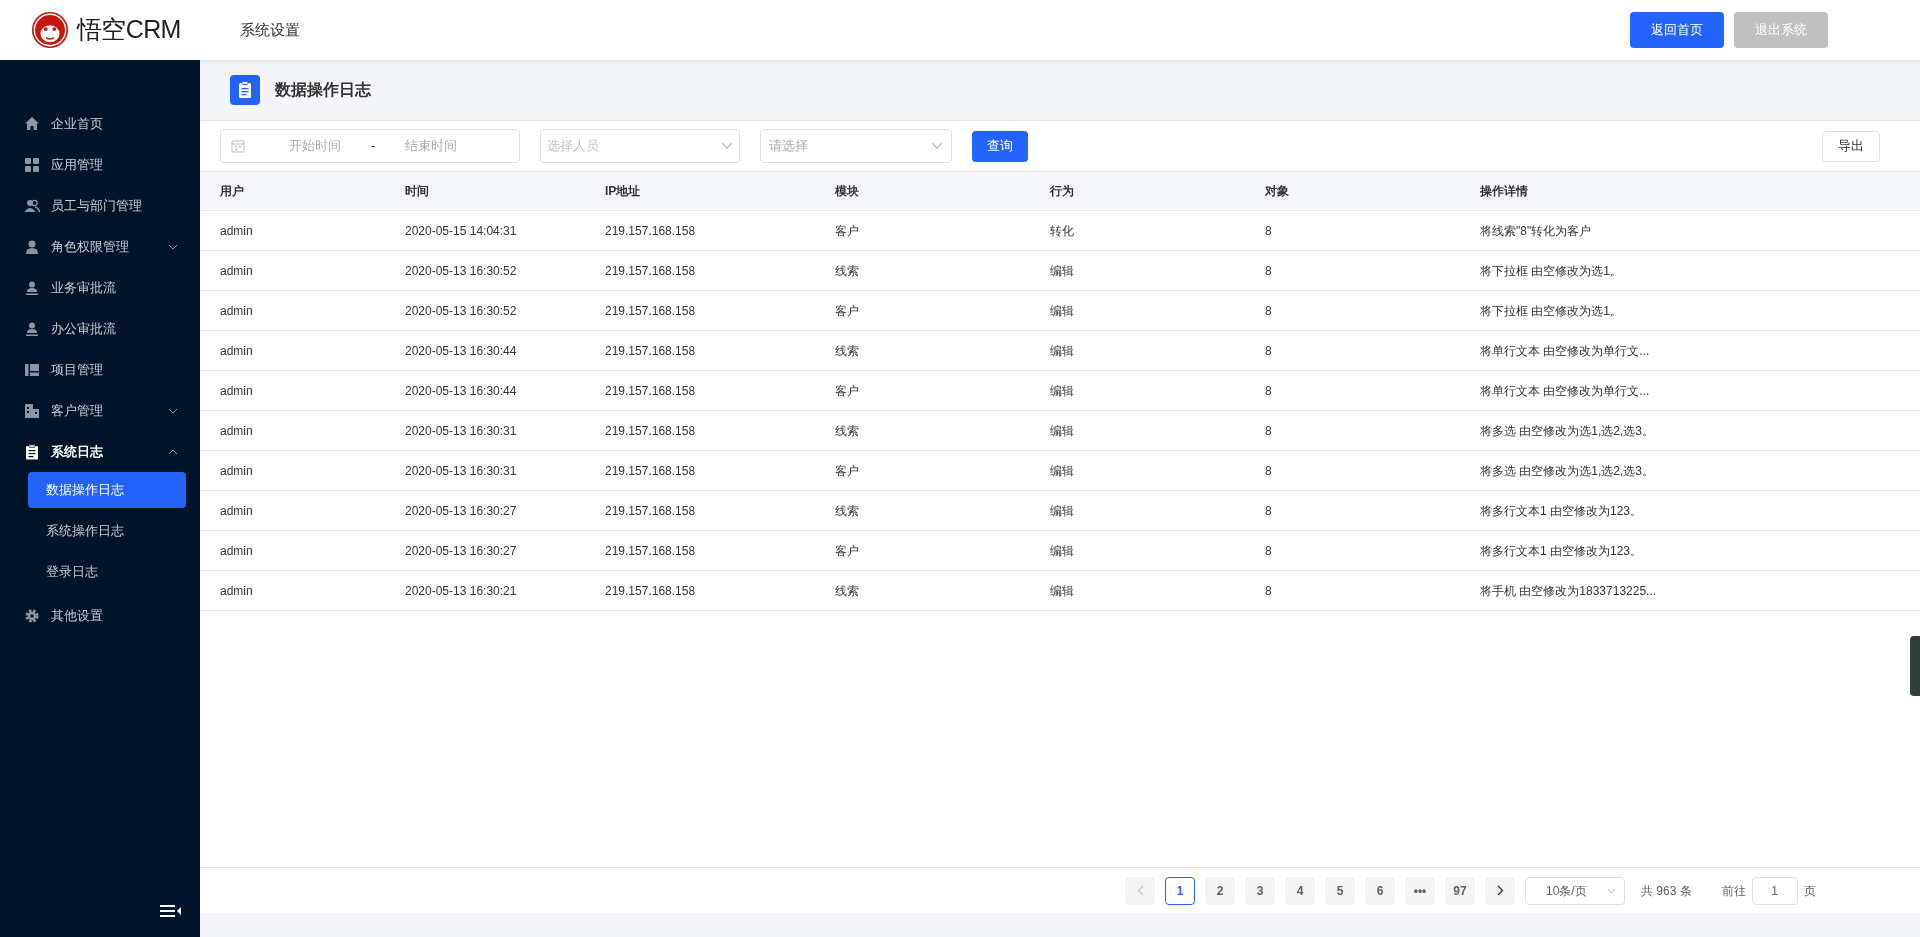  I want to click on table-cell-text: 转化, so click(1062, 231).